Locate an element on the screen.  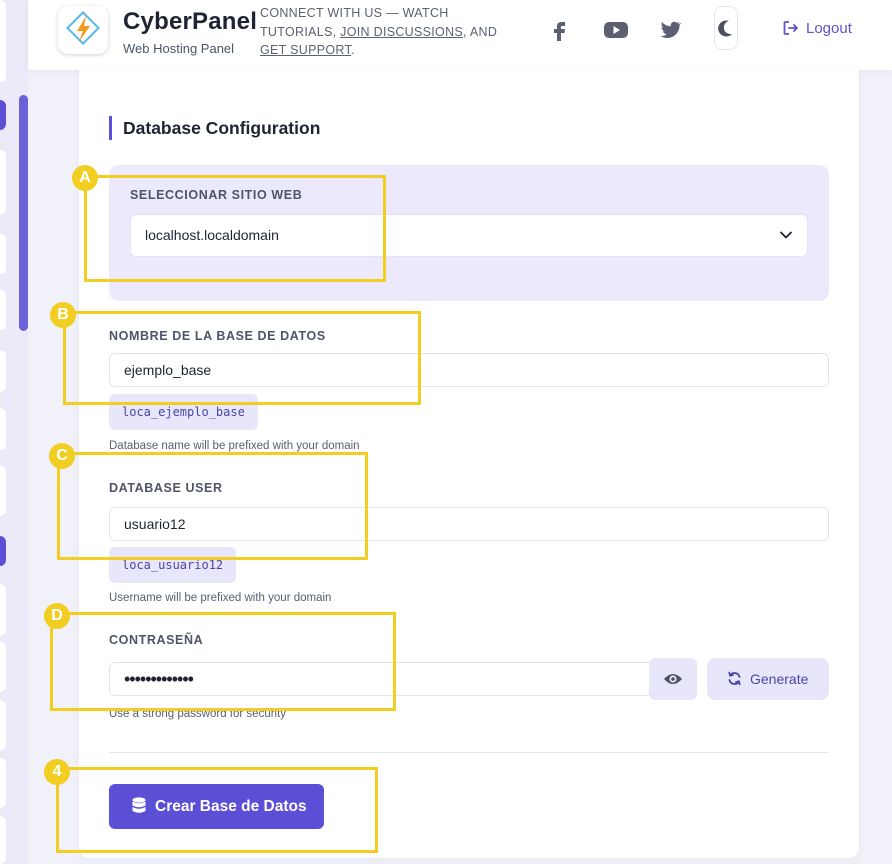
generate-password-button: Generate is located at coordinates (768, 679).